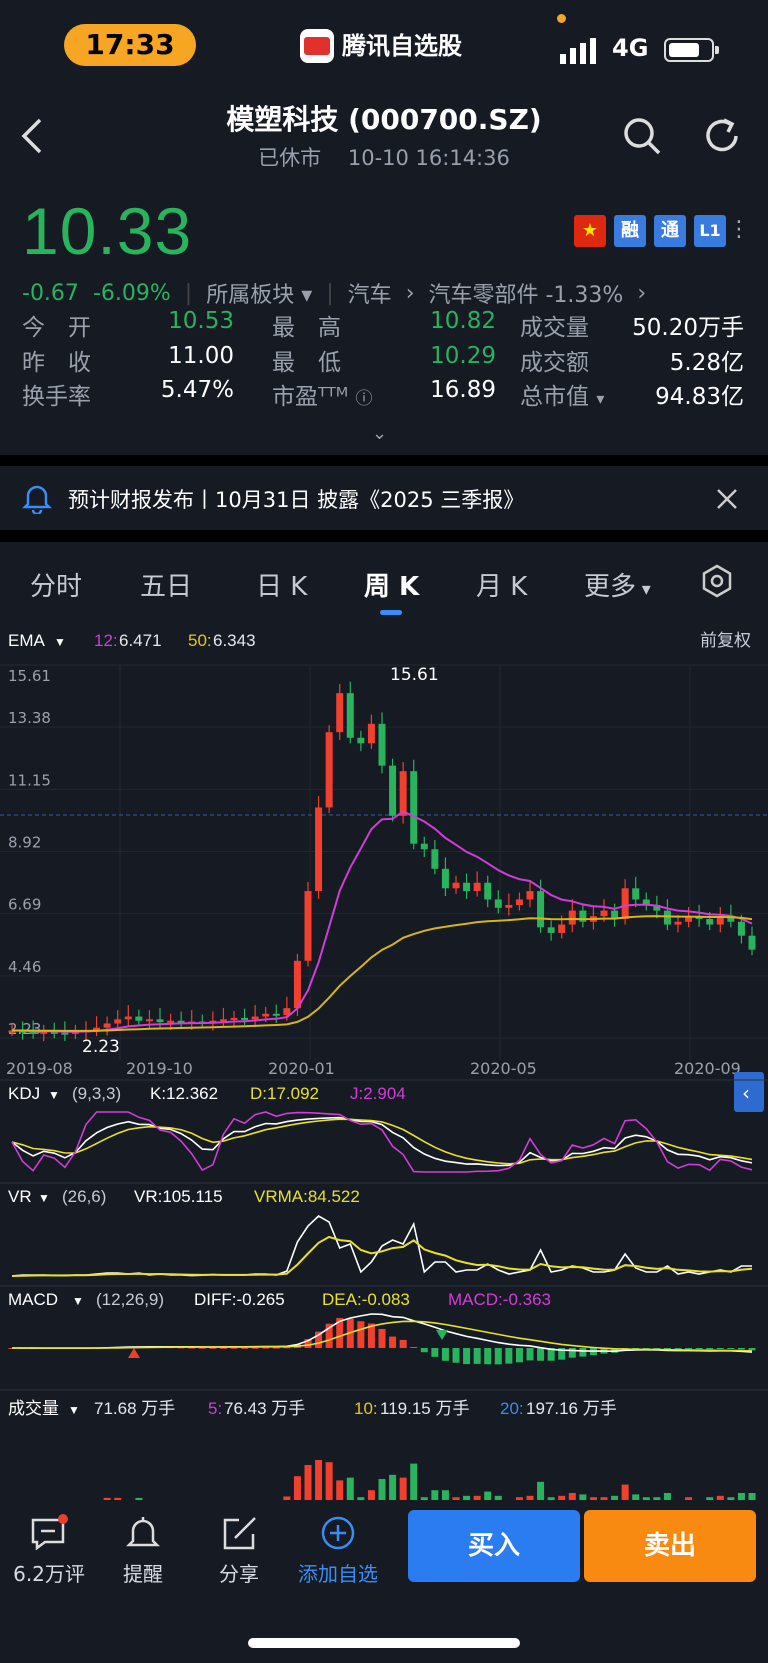  What do you see at coordinates (24, 1093) in the screenshot?
I see `kdj-selector: KDJ` at bounding box center [24, 1093].